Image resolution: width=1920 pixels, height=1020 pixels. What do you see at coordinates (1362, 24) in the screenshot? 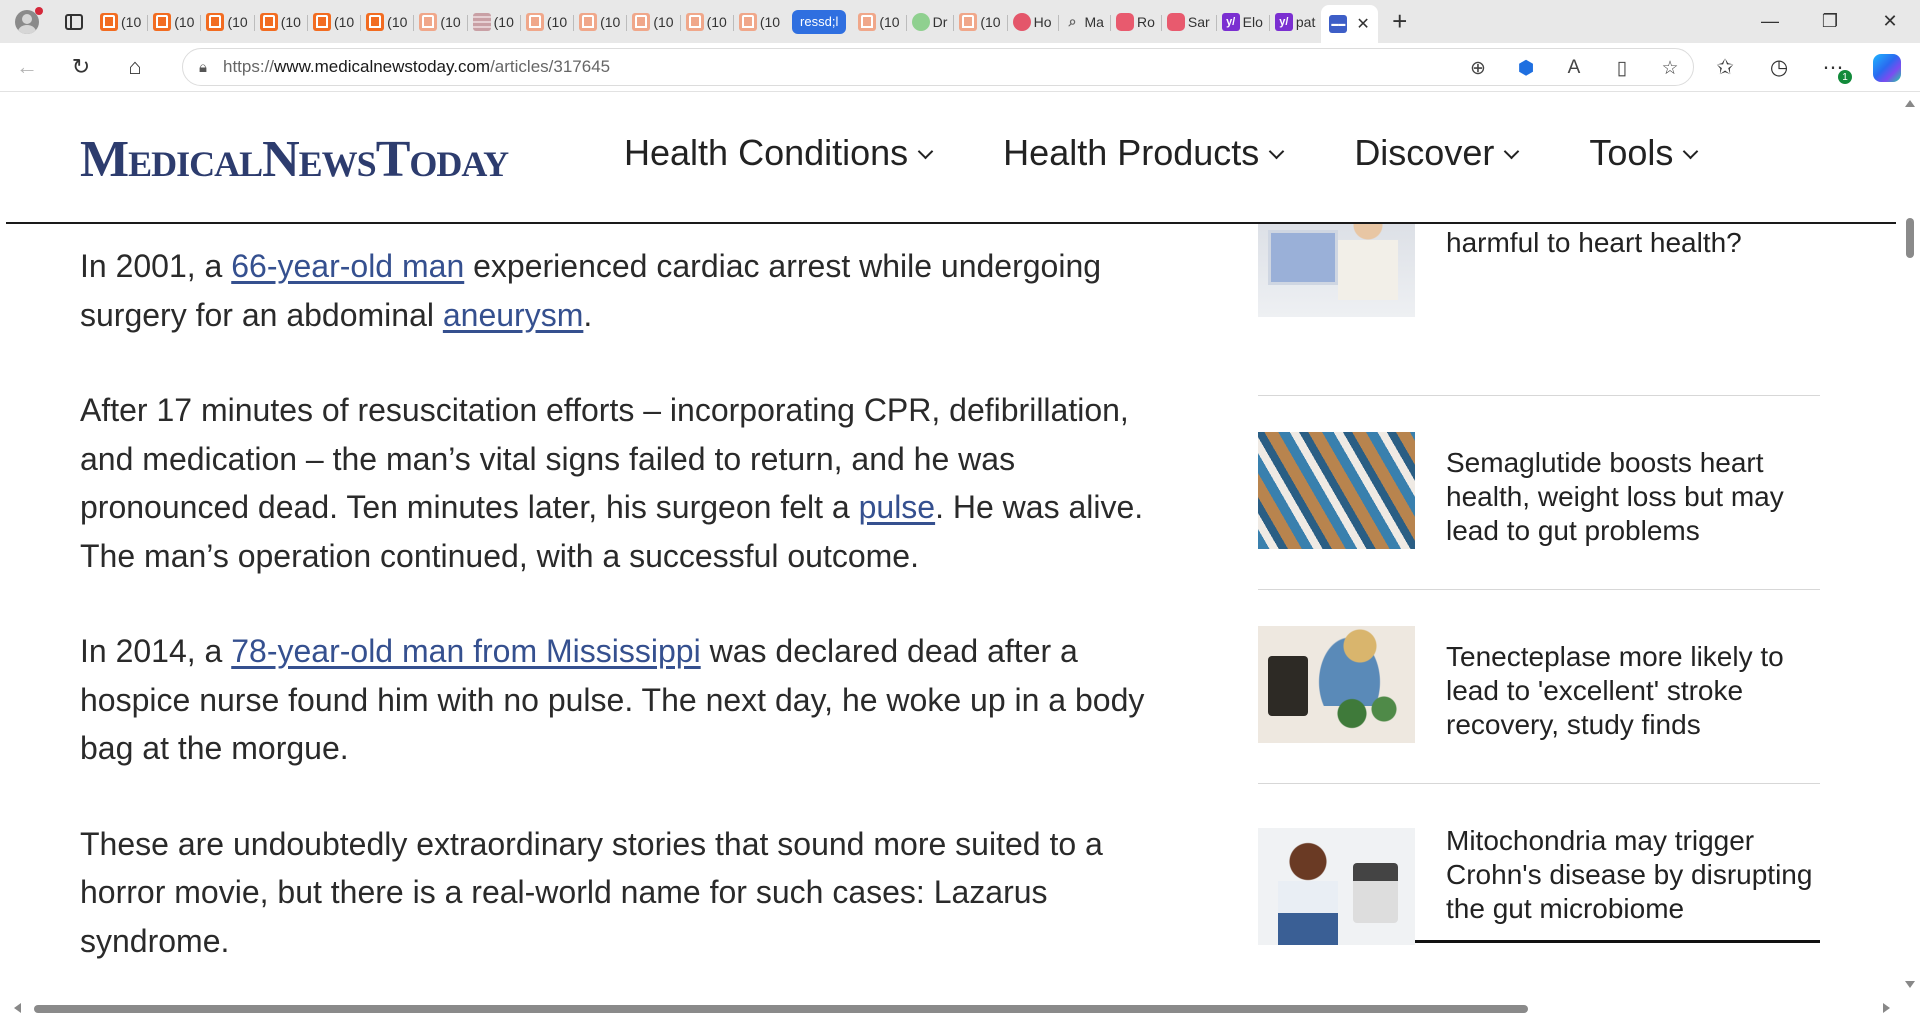
I see `close-tab-icon: ✕` at bounding box center [1362, 24].